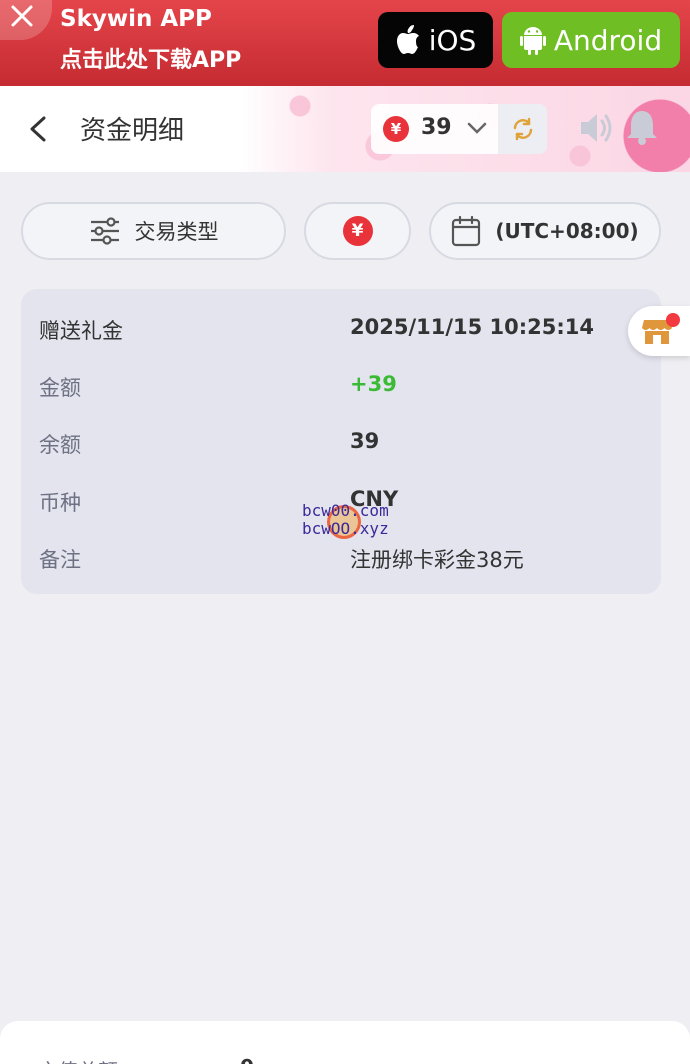  What do you see at coordinates (673, 320) in the screenshot?
I see `notification-dot` at bounding box center [673, 320].